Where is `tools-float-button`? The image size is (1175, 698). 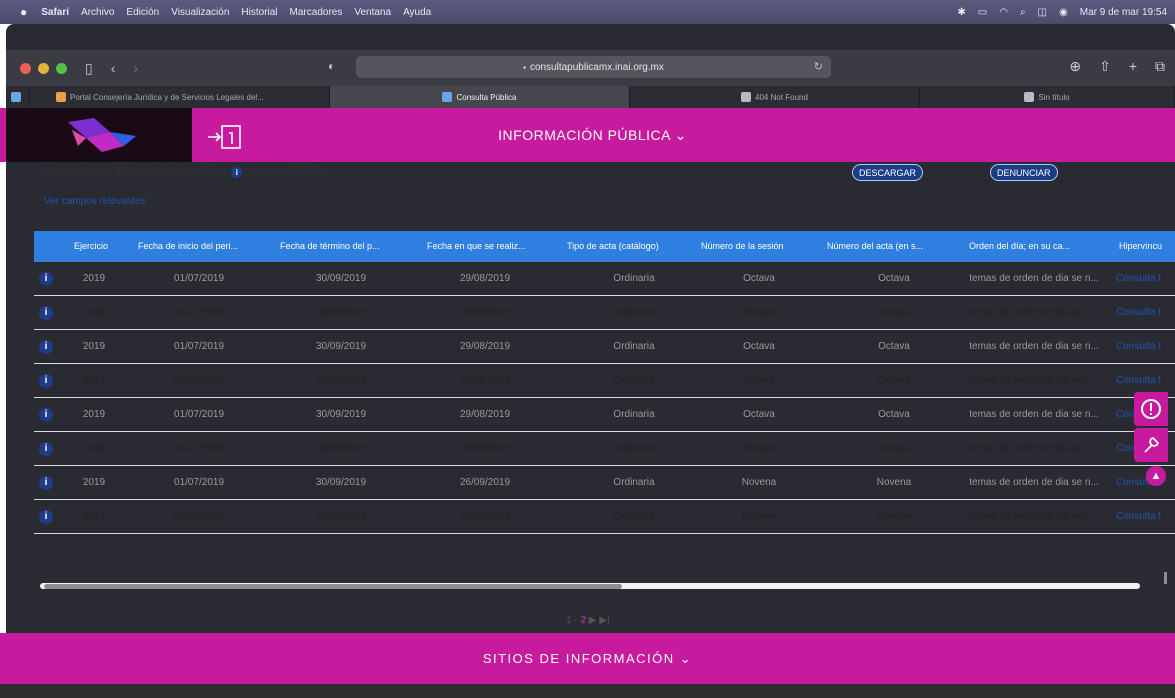
tools-float-button is located at coordinates (1151, 445).